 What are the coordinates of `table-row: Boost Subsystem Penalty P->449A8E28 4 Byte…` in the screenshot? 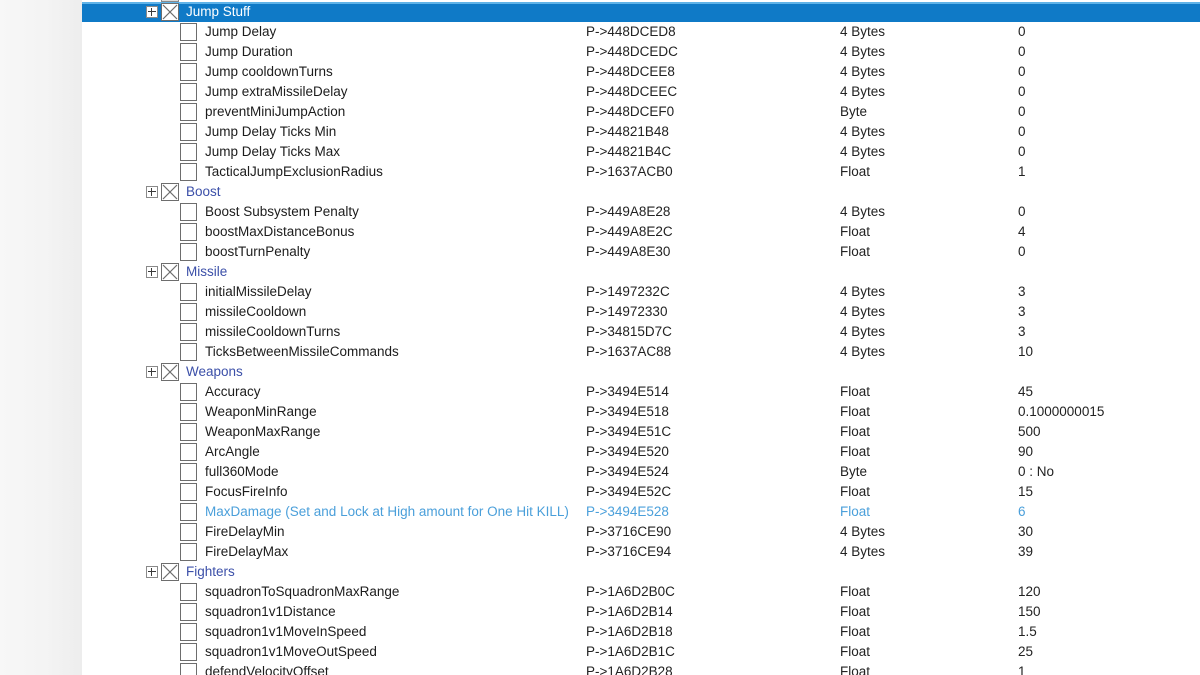 It's located at (641, 212).